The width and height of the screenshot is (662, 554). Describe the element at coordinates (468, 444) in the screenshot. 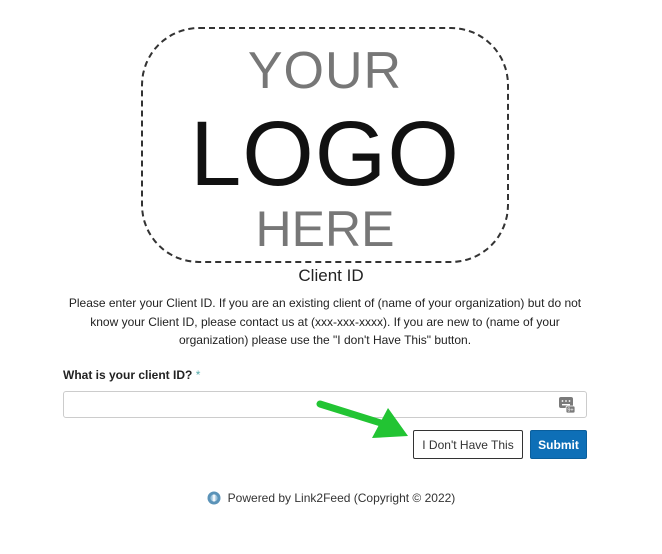

I see `dont-have-this-button: I Don't Have This` at that location.